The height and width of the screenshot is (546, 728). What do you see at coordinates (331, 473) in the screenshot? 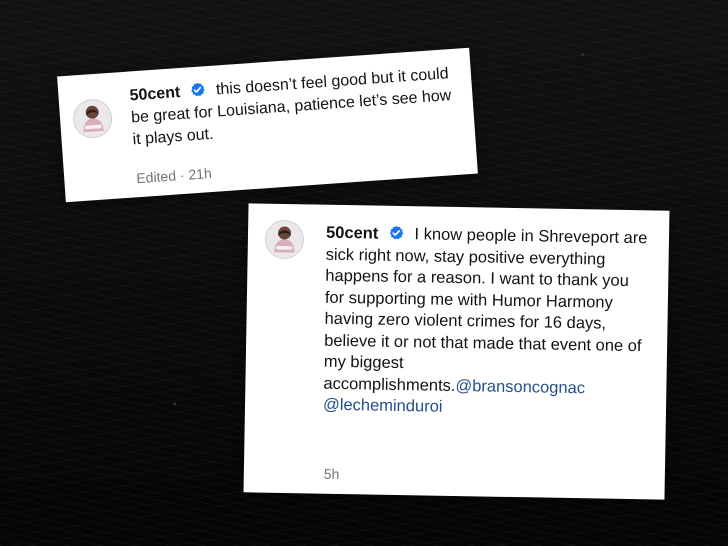
I see `comment-meta: 5h` at bounding box center [331, 473].